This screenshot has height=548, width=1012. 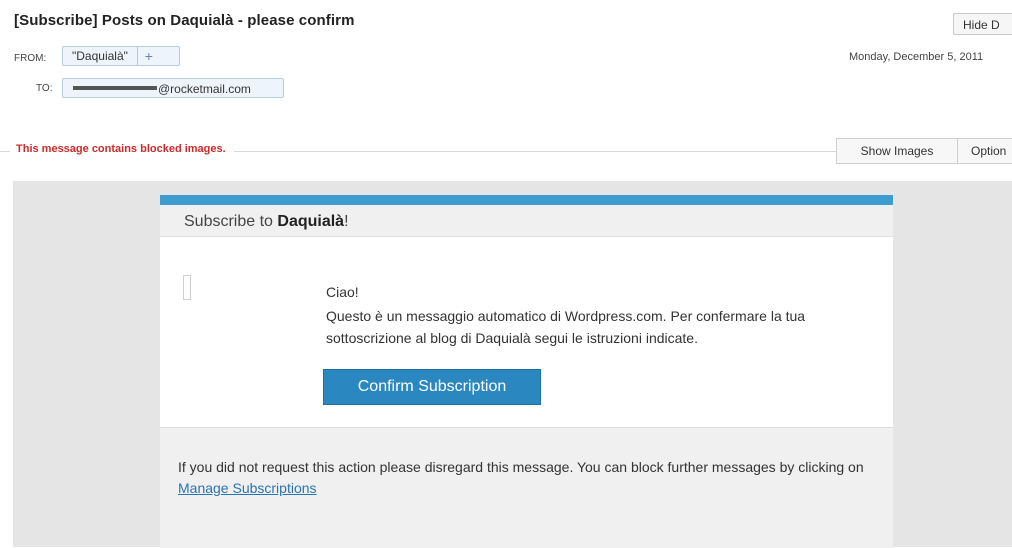 I want to click on card-title: Subscribe to Daquialà!, so click(x=266, y=222).